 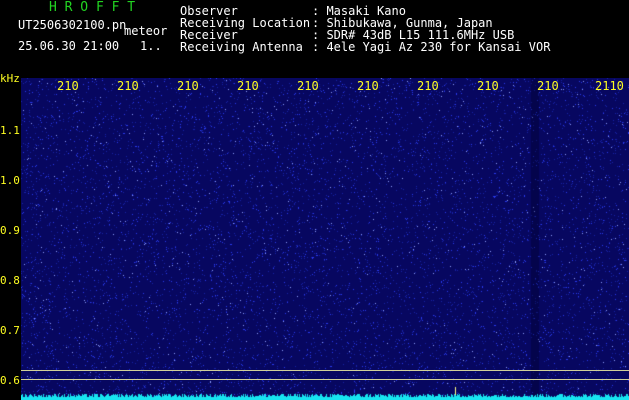 What do you see at coordinates (248, 86) in the screenshot?
I see `x-tick-4: 210` at bounding box center [248, 86].